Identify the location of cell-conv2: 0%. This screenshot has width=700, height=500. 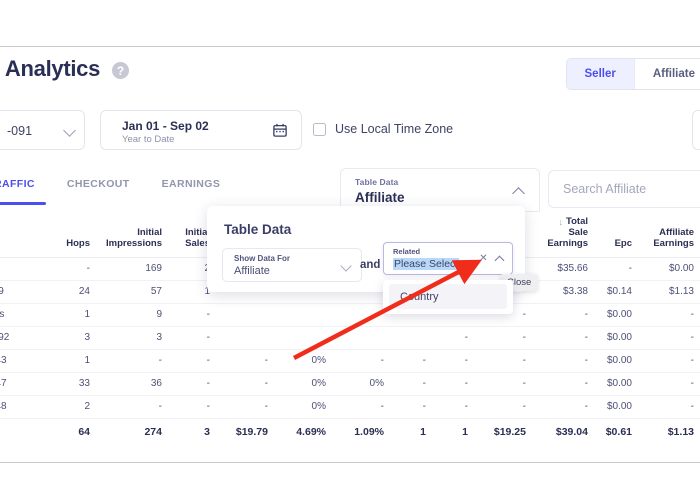
(361, 384).